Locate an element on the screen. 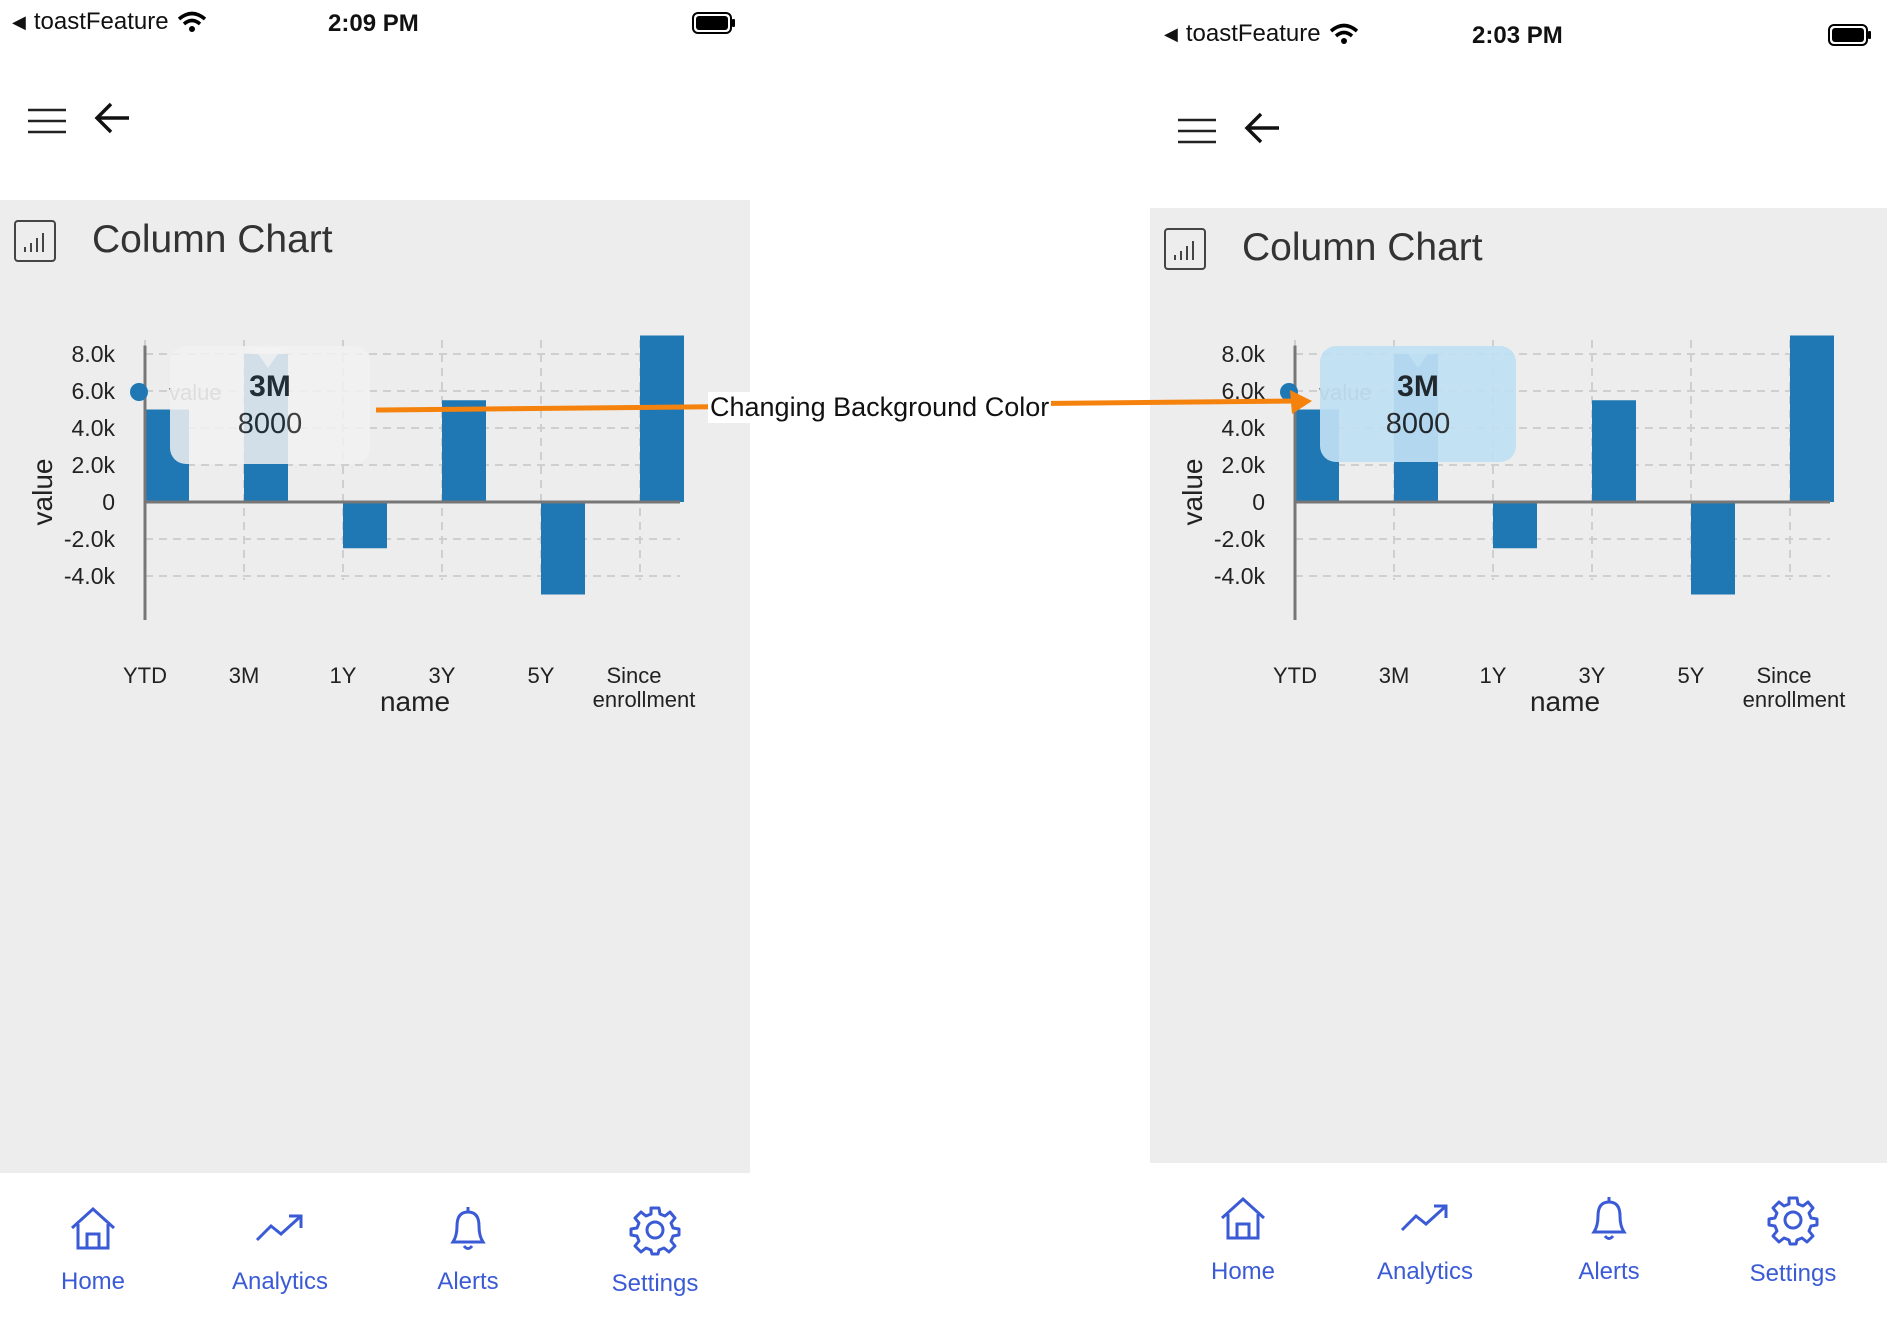 This screenshot has width=1887, height=1334. status-time: 2:03 PM is located at coordinates (1517, 35).